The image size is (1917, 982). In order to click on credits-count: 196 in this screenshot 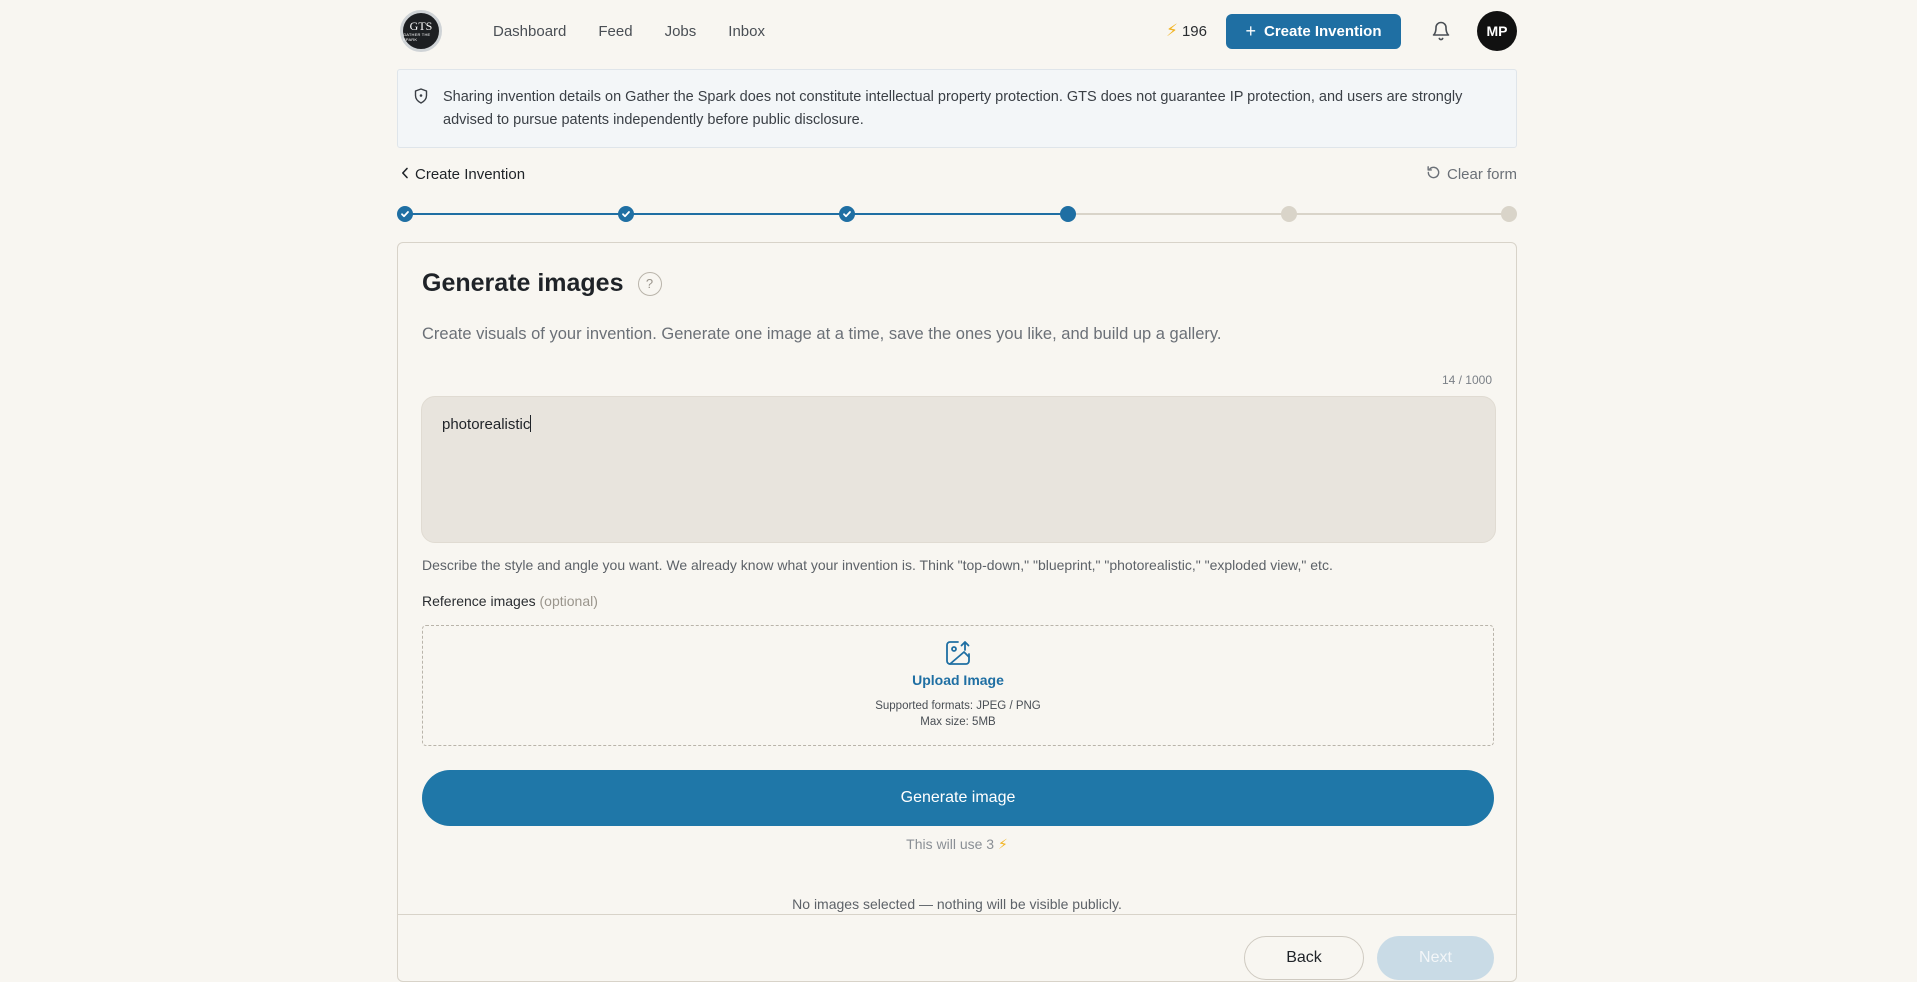, I will do `click(1194, 31)`.